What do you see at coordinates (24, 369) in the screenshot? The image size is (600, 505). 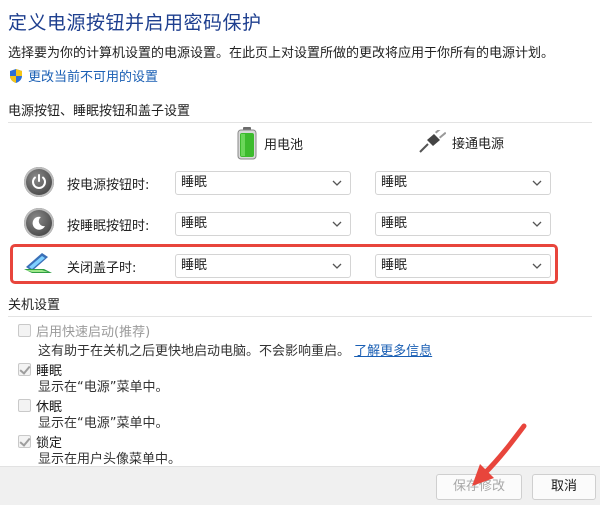 I see `sleep-checkbox` at bounding box center [24, 369].